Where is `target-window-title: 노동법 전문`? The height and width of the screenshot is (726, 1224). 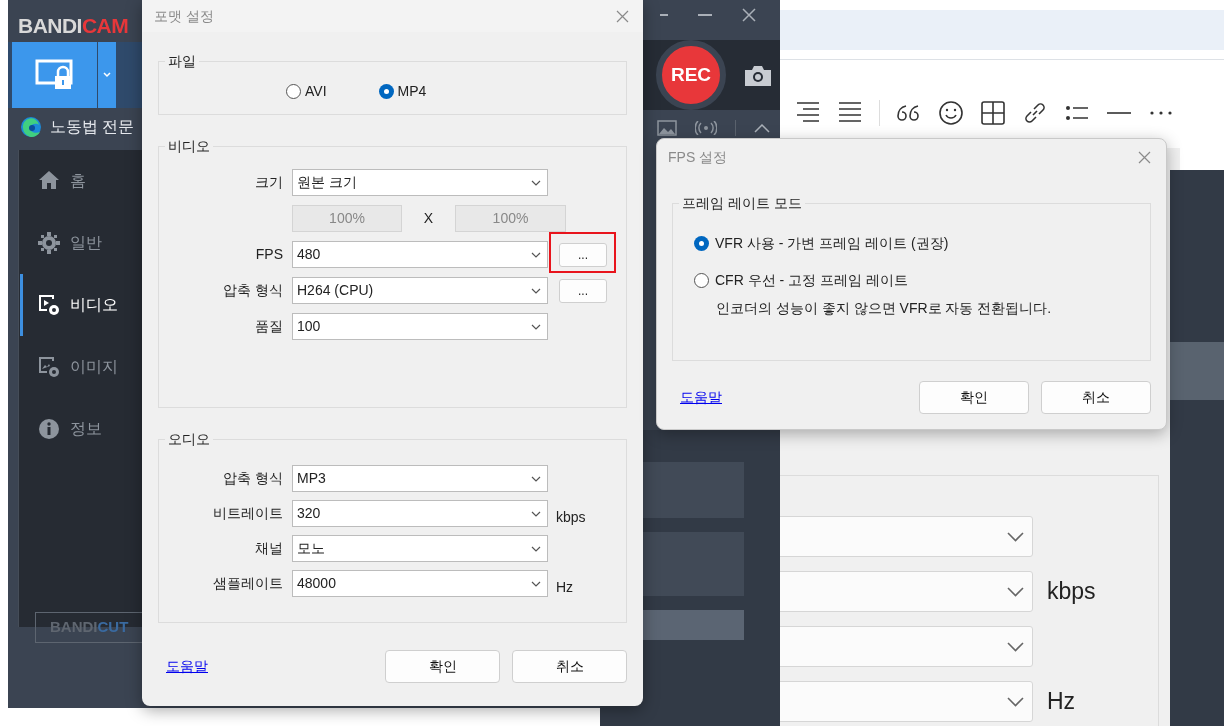 target-window-title: 노동법 전문 is located at coordinates (92, 127).